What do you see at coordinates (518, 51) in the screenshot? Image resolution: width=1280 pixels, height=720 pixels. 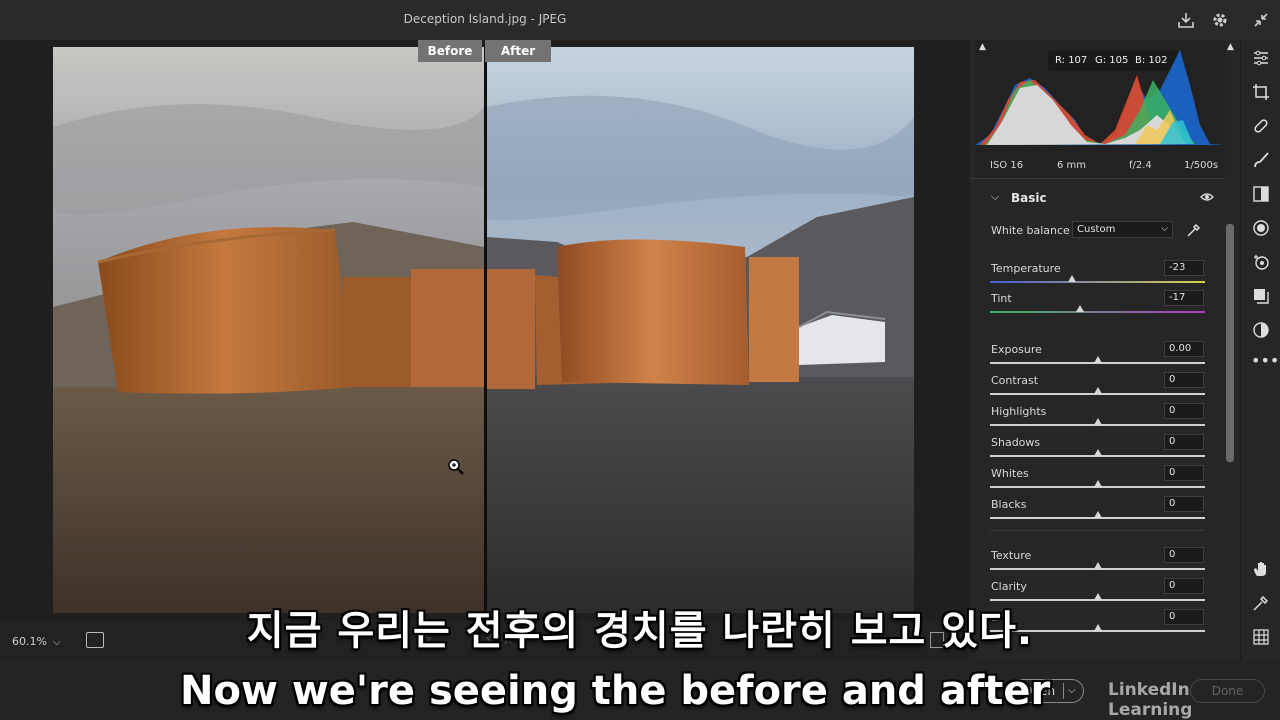 I see `after-label: After` at bounding box center [518, 51].